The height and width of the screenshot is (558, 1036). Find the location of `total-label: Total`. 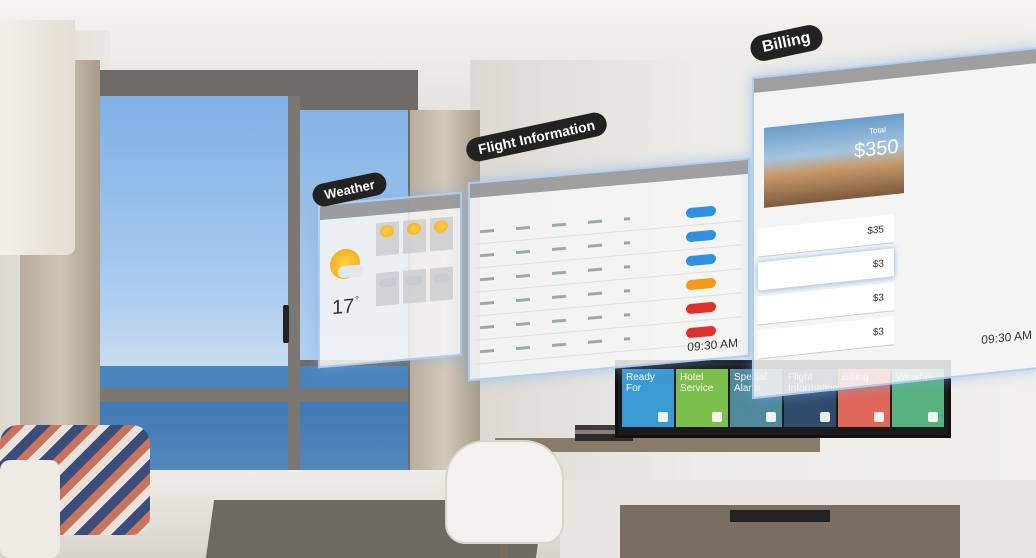

total-label: Total is located at coordinates (877, 130).